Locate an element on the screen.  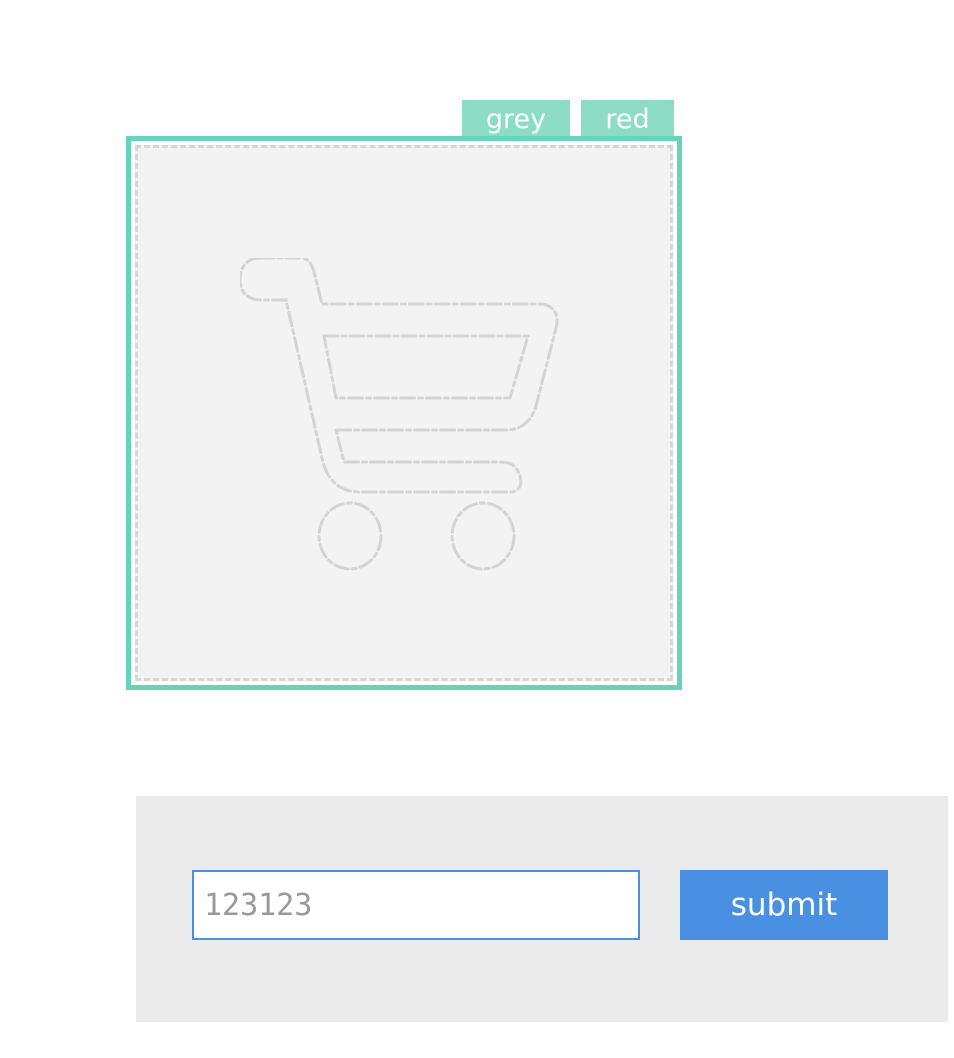
code-input is located at coordinates (416, 905).